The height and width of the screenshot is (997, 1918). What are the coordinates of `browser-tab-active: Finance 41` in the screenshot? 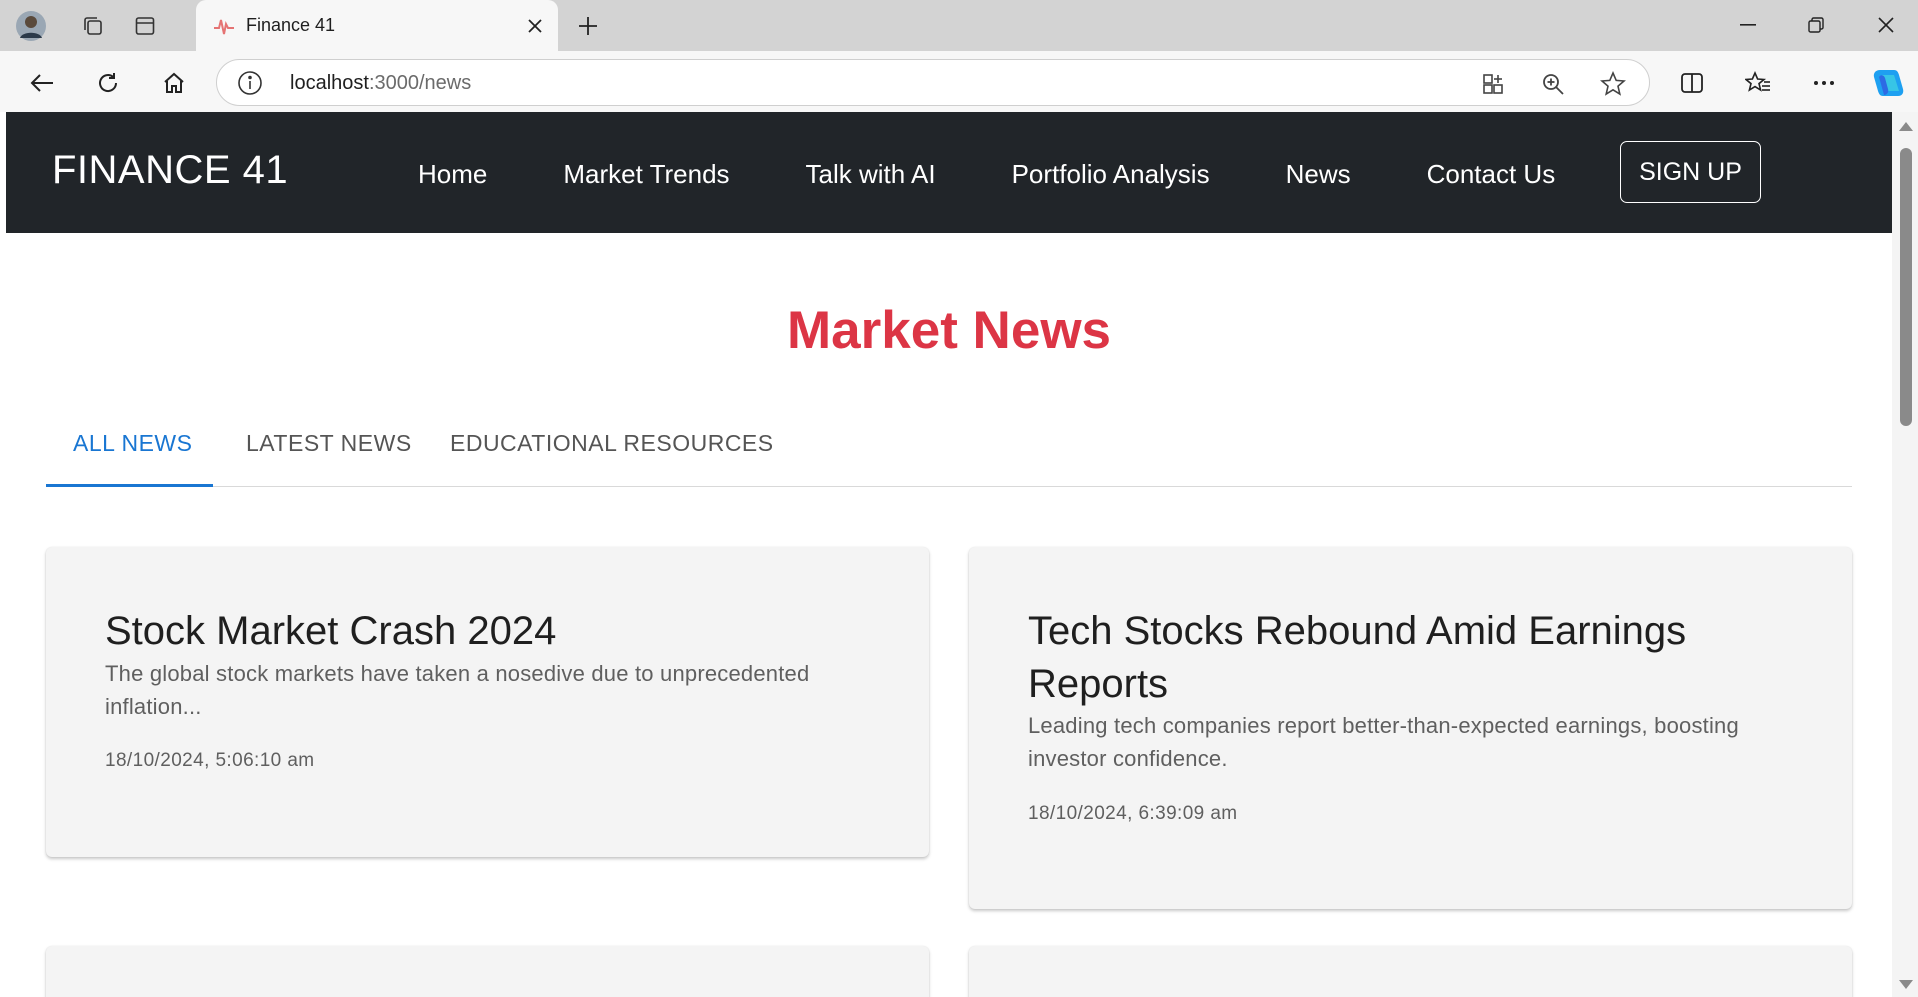 It's located at (377, 25).